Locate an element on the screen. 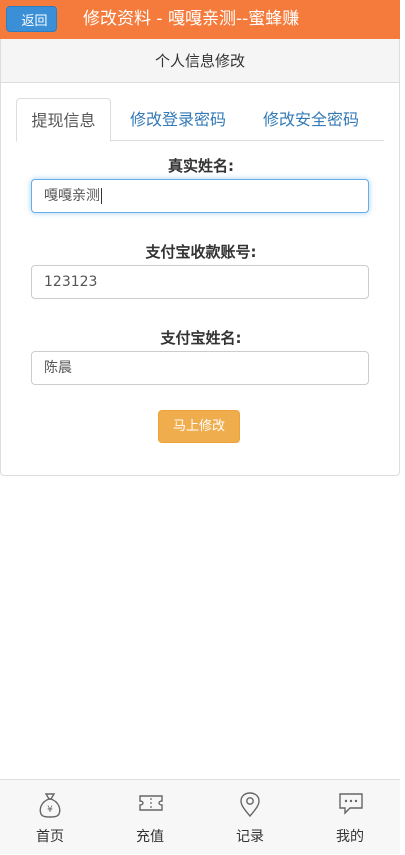 The image size is (405, 855). top-bar: 返回 修改资料 - 嘎嘎亲测--蜜蜂赚 is located at coordinates (200, 19).